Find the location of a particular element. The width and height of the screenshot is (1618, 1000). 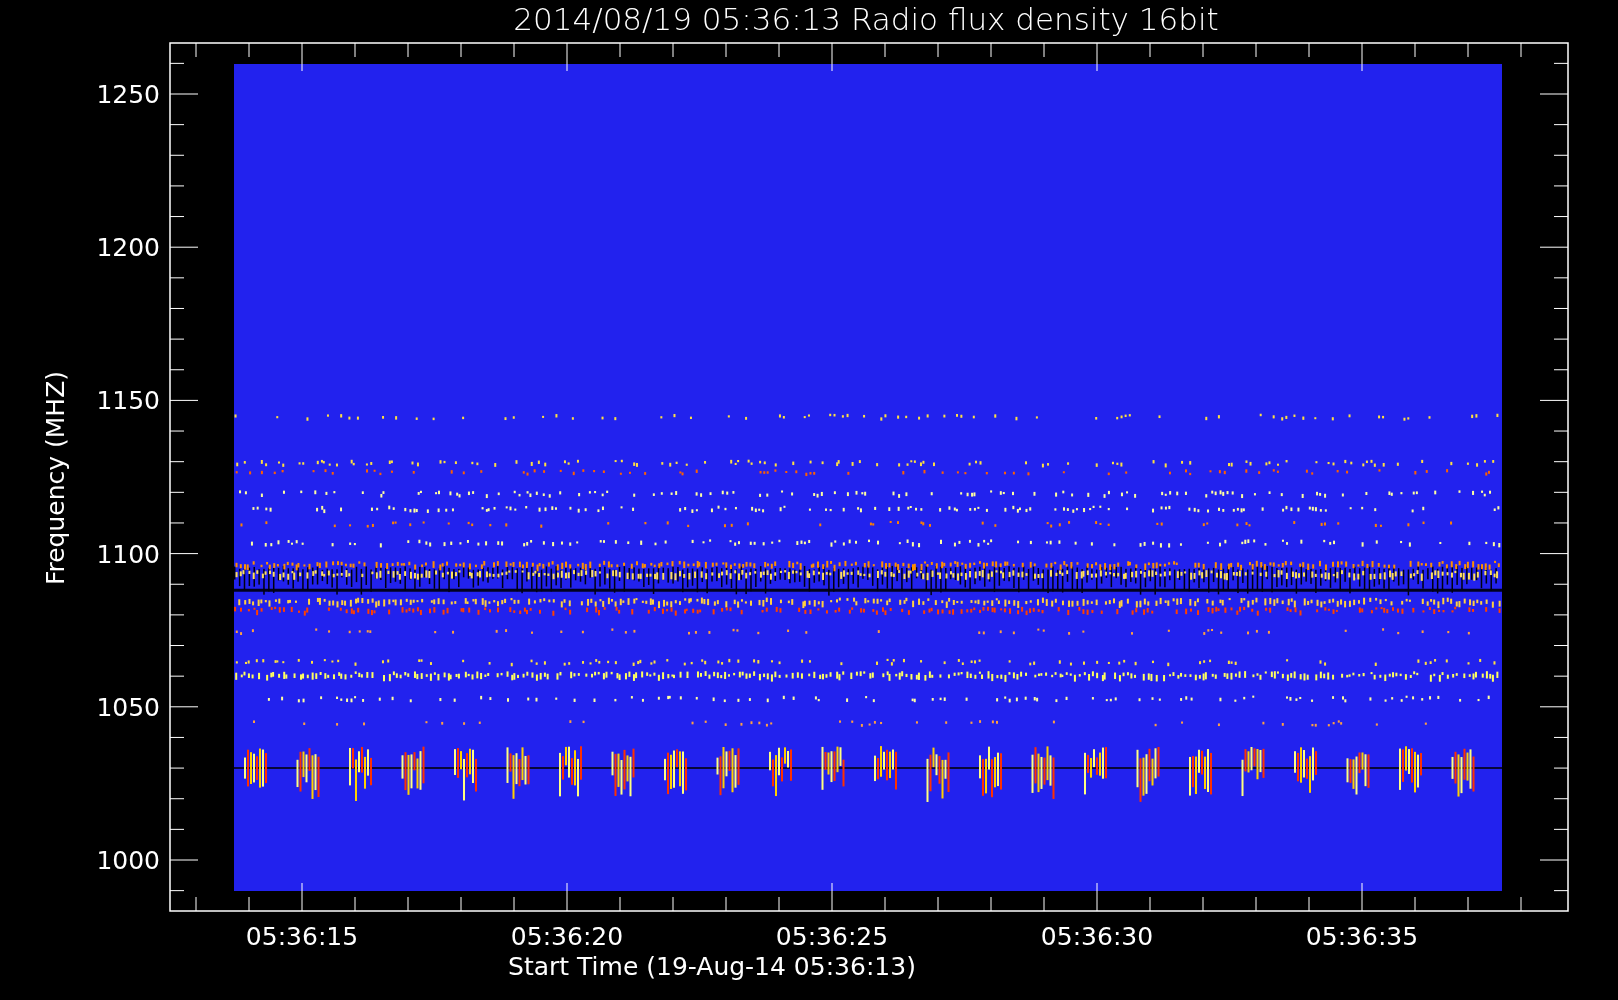

x-axis-label: Start Time (19-Aug-14 05:36:13) is located at coordinates (712, 966).